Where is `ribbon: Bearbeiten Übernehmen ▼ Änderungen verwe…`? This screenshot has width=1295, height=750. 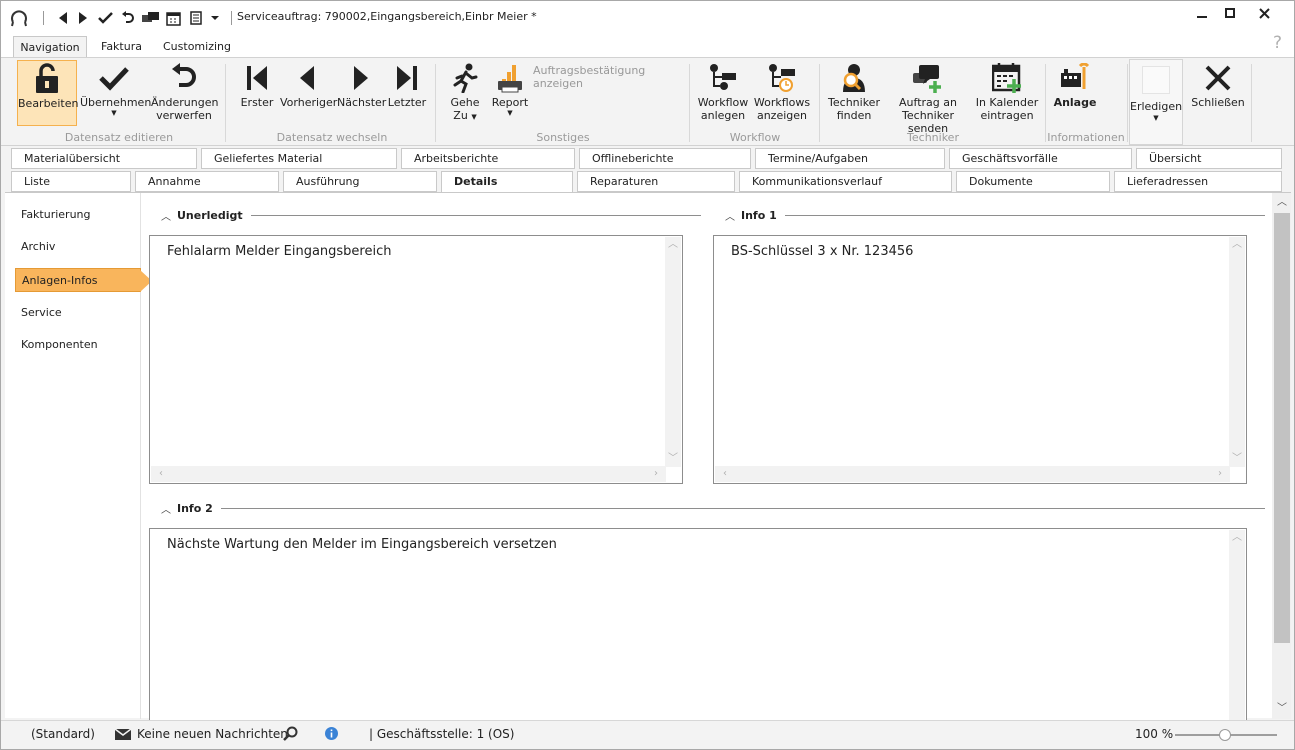
ribbon: Bearbeiten Übernehmen ▼ Änderungen verwe… is located at coordinates (647, 101).